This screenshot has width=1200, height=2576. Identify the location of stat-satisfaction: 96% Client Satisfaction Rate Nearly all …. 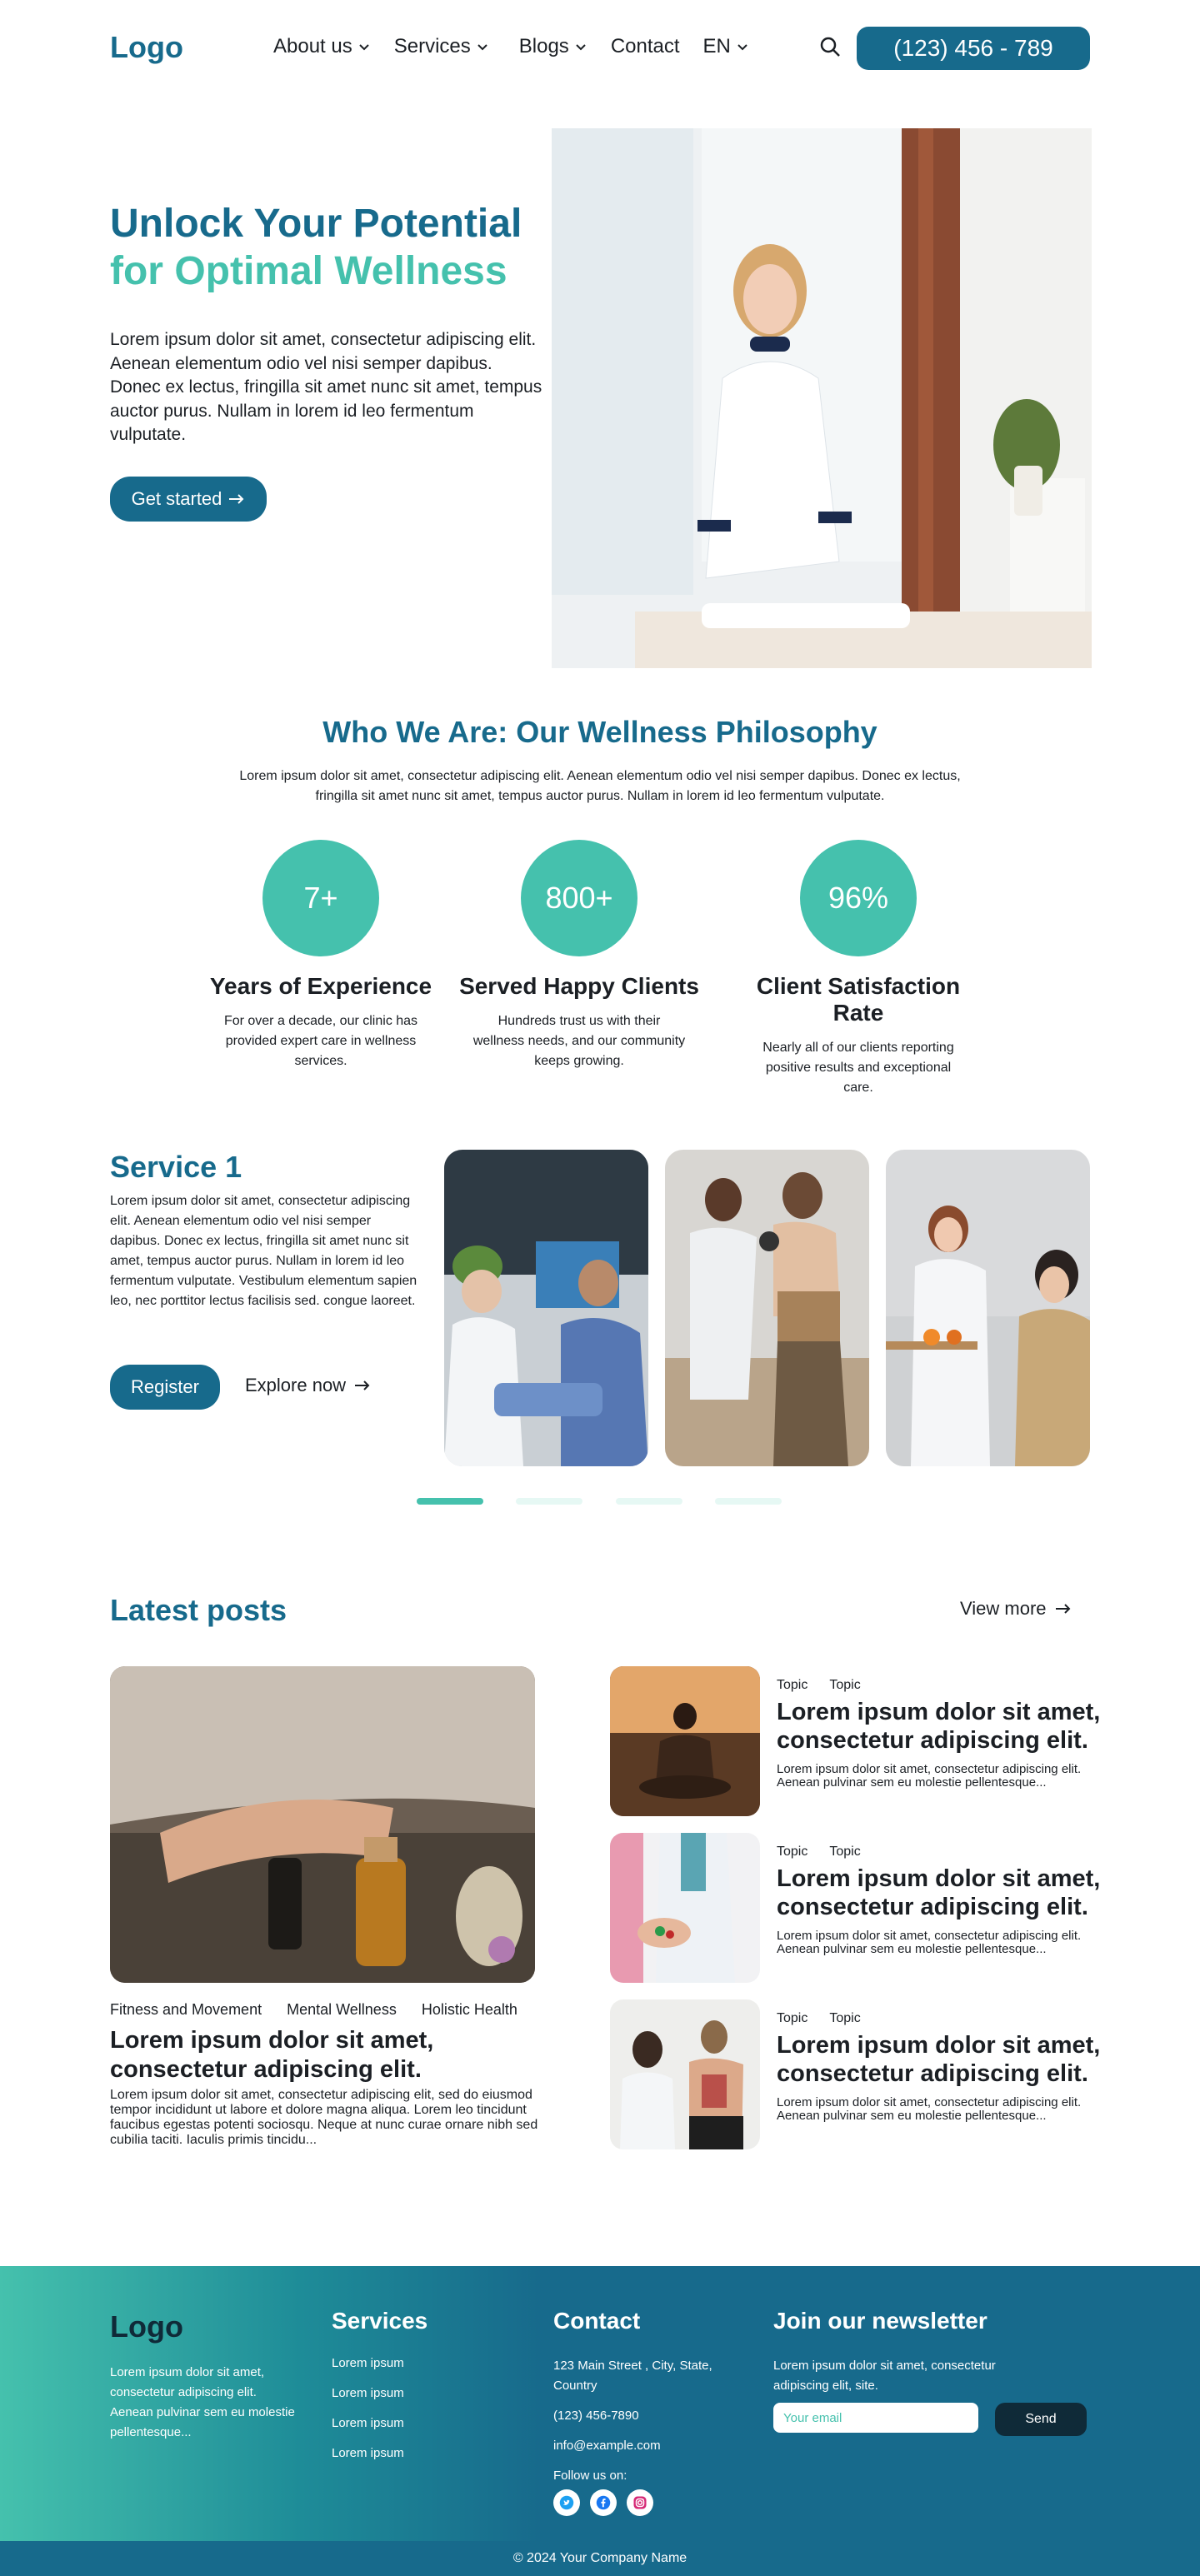
(858, 969).